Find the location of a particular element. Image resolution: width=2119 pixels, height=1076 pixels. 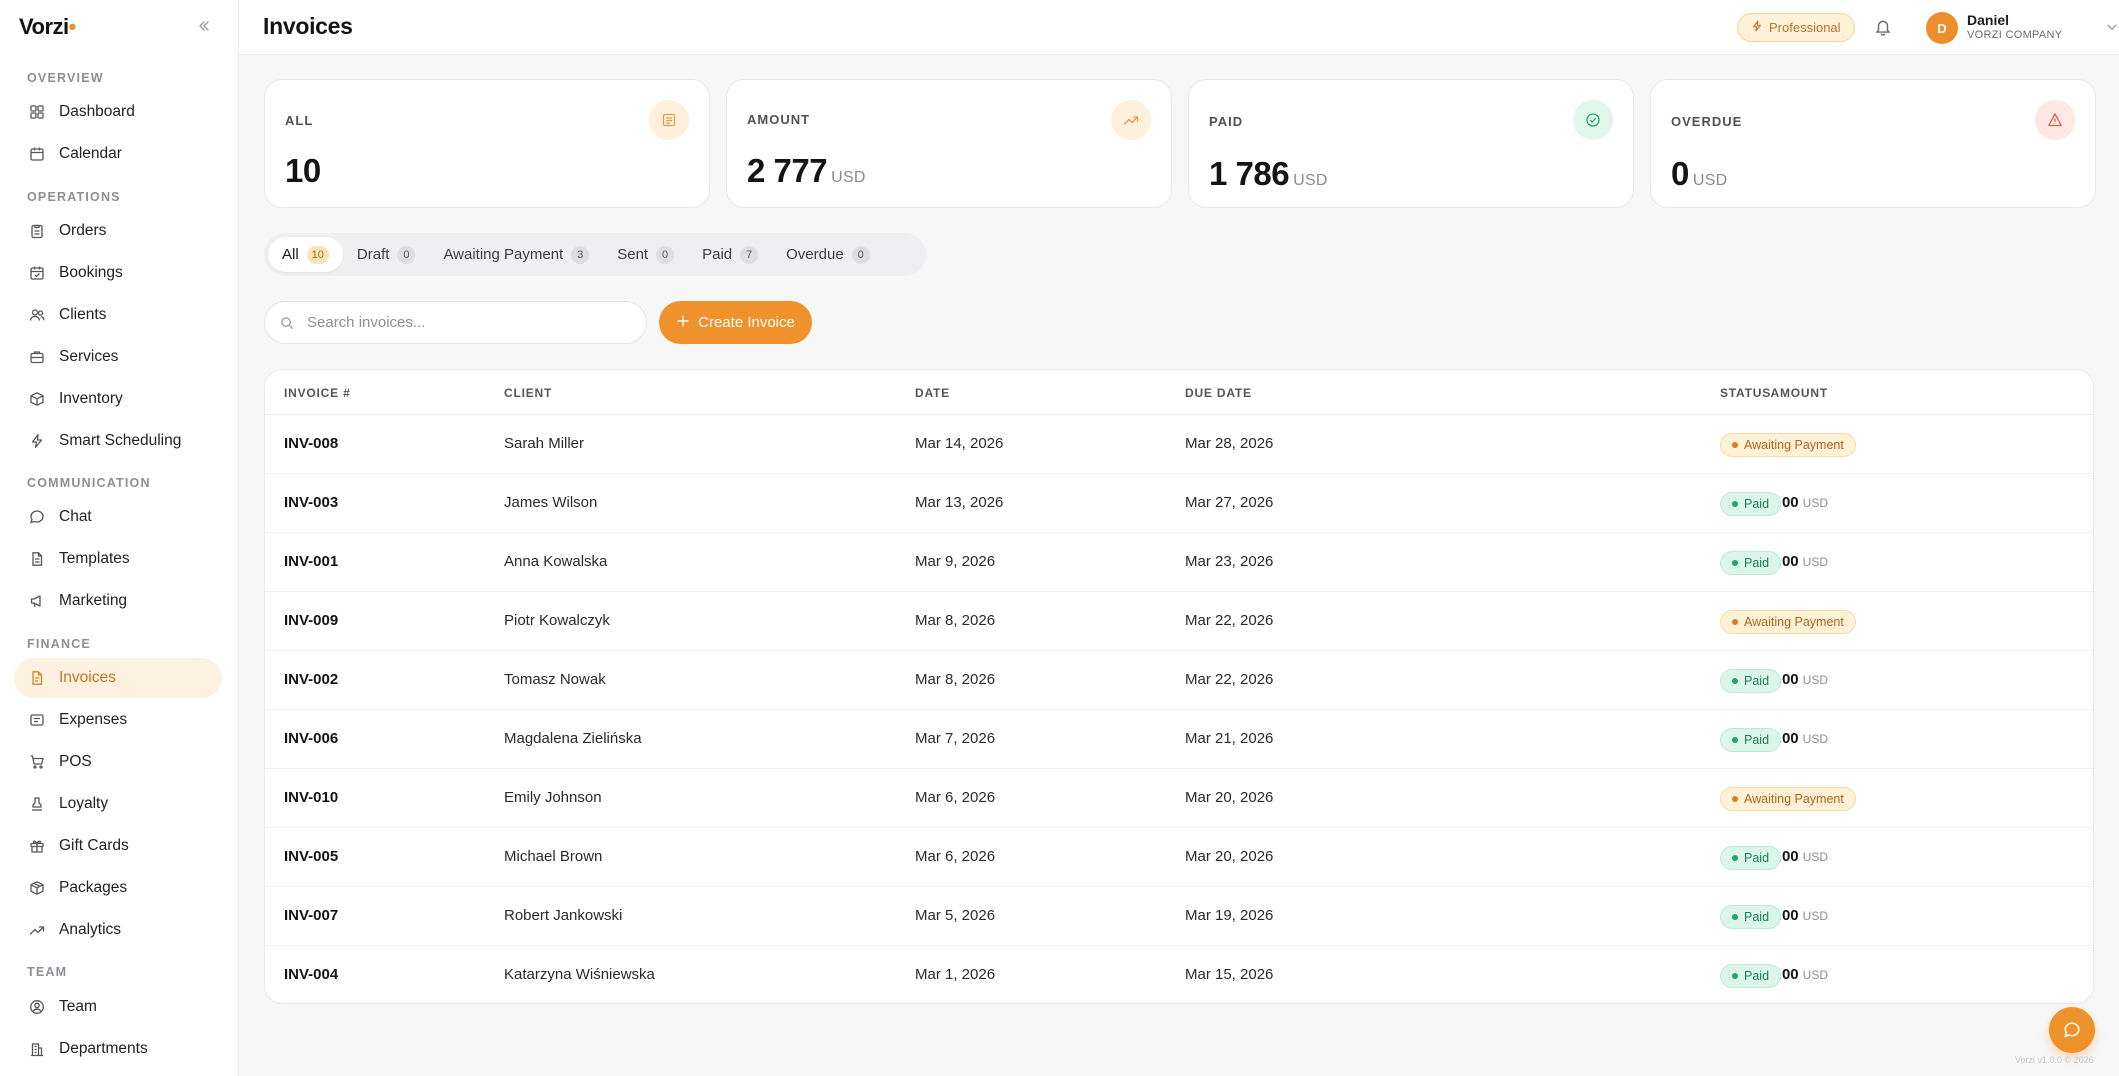

stat-card-paid: PAID 1 786 USD is located at coordinates (1411, 143).